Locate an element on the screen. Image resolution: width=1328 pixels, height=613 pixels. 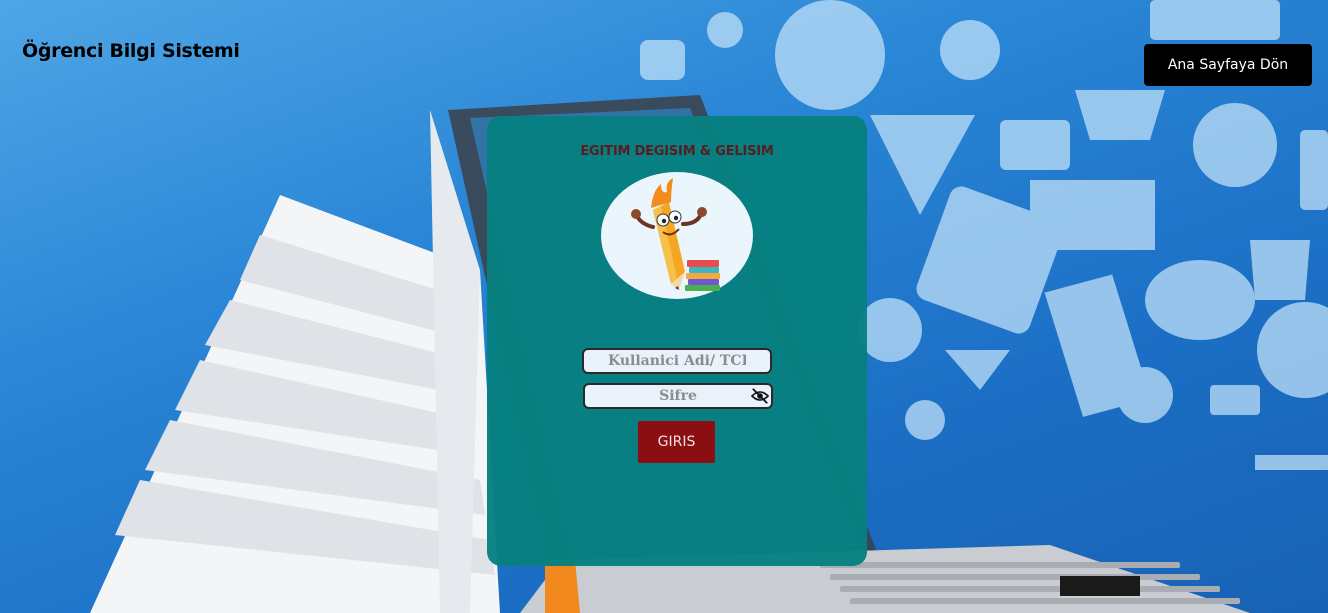
password-input is located at coordinates (678, 396).